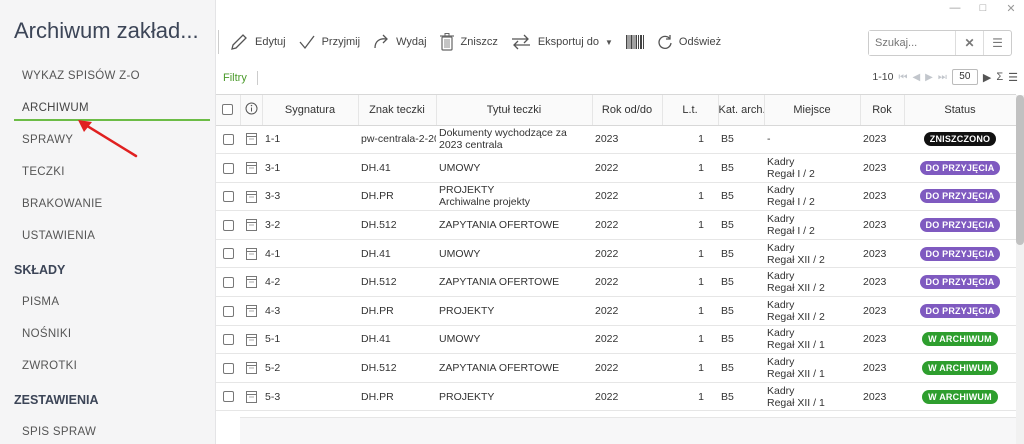  I want to click on clear-search-button: ✕, so click(969, 43).